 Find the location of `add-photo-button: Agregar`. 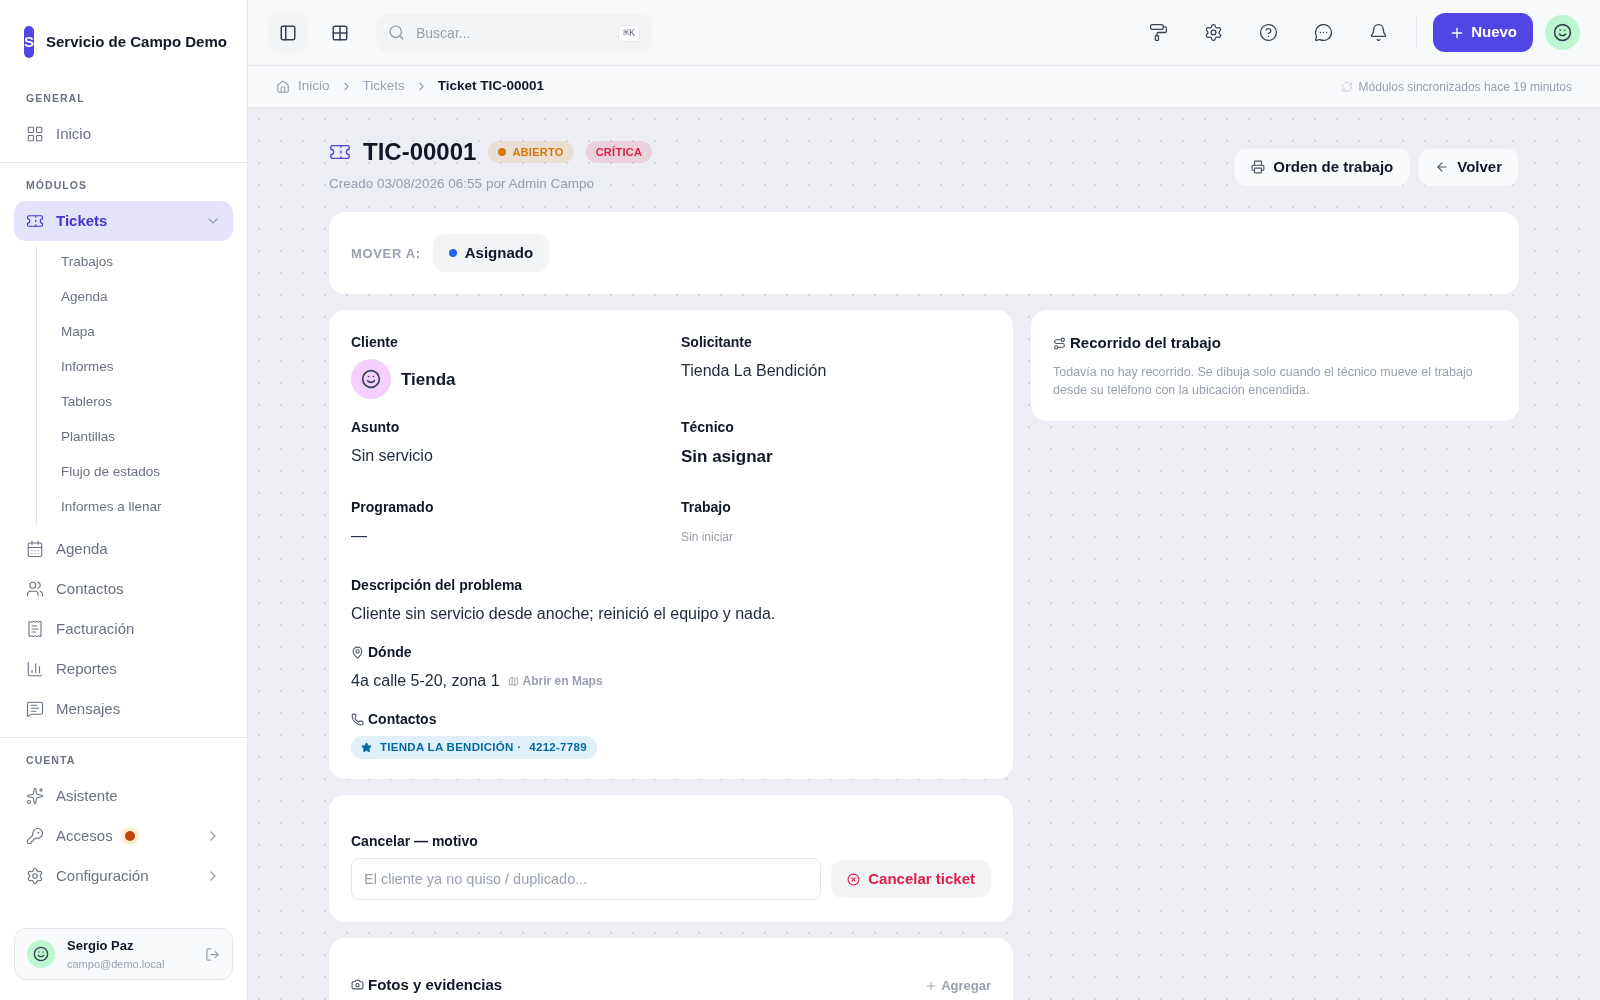

add-photo-button: Agregar is located at coordinates (958, 986).